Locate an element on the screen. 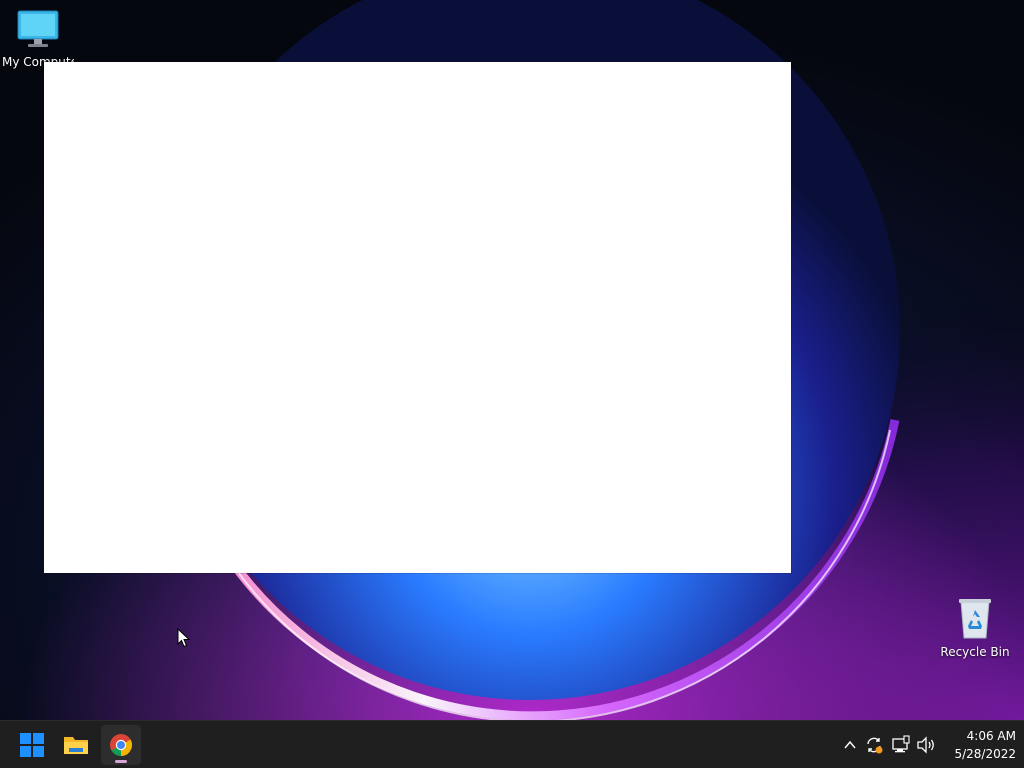  mouse-pointer-icon is located at coordinates (184, 638).